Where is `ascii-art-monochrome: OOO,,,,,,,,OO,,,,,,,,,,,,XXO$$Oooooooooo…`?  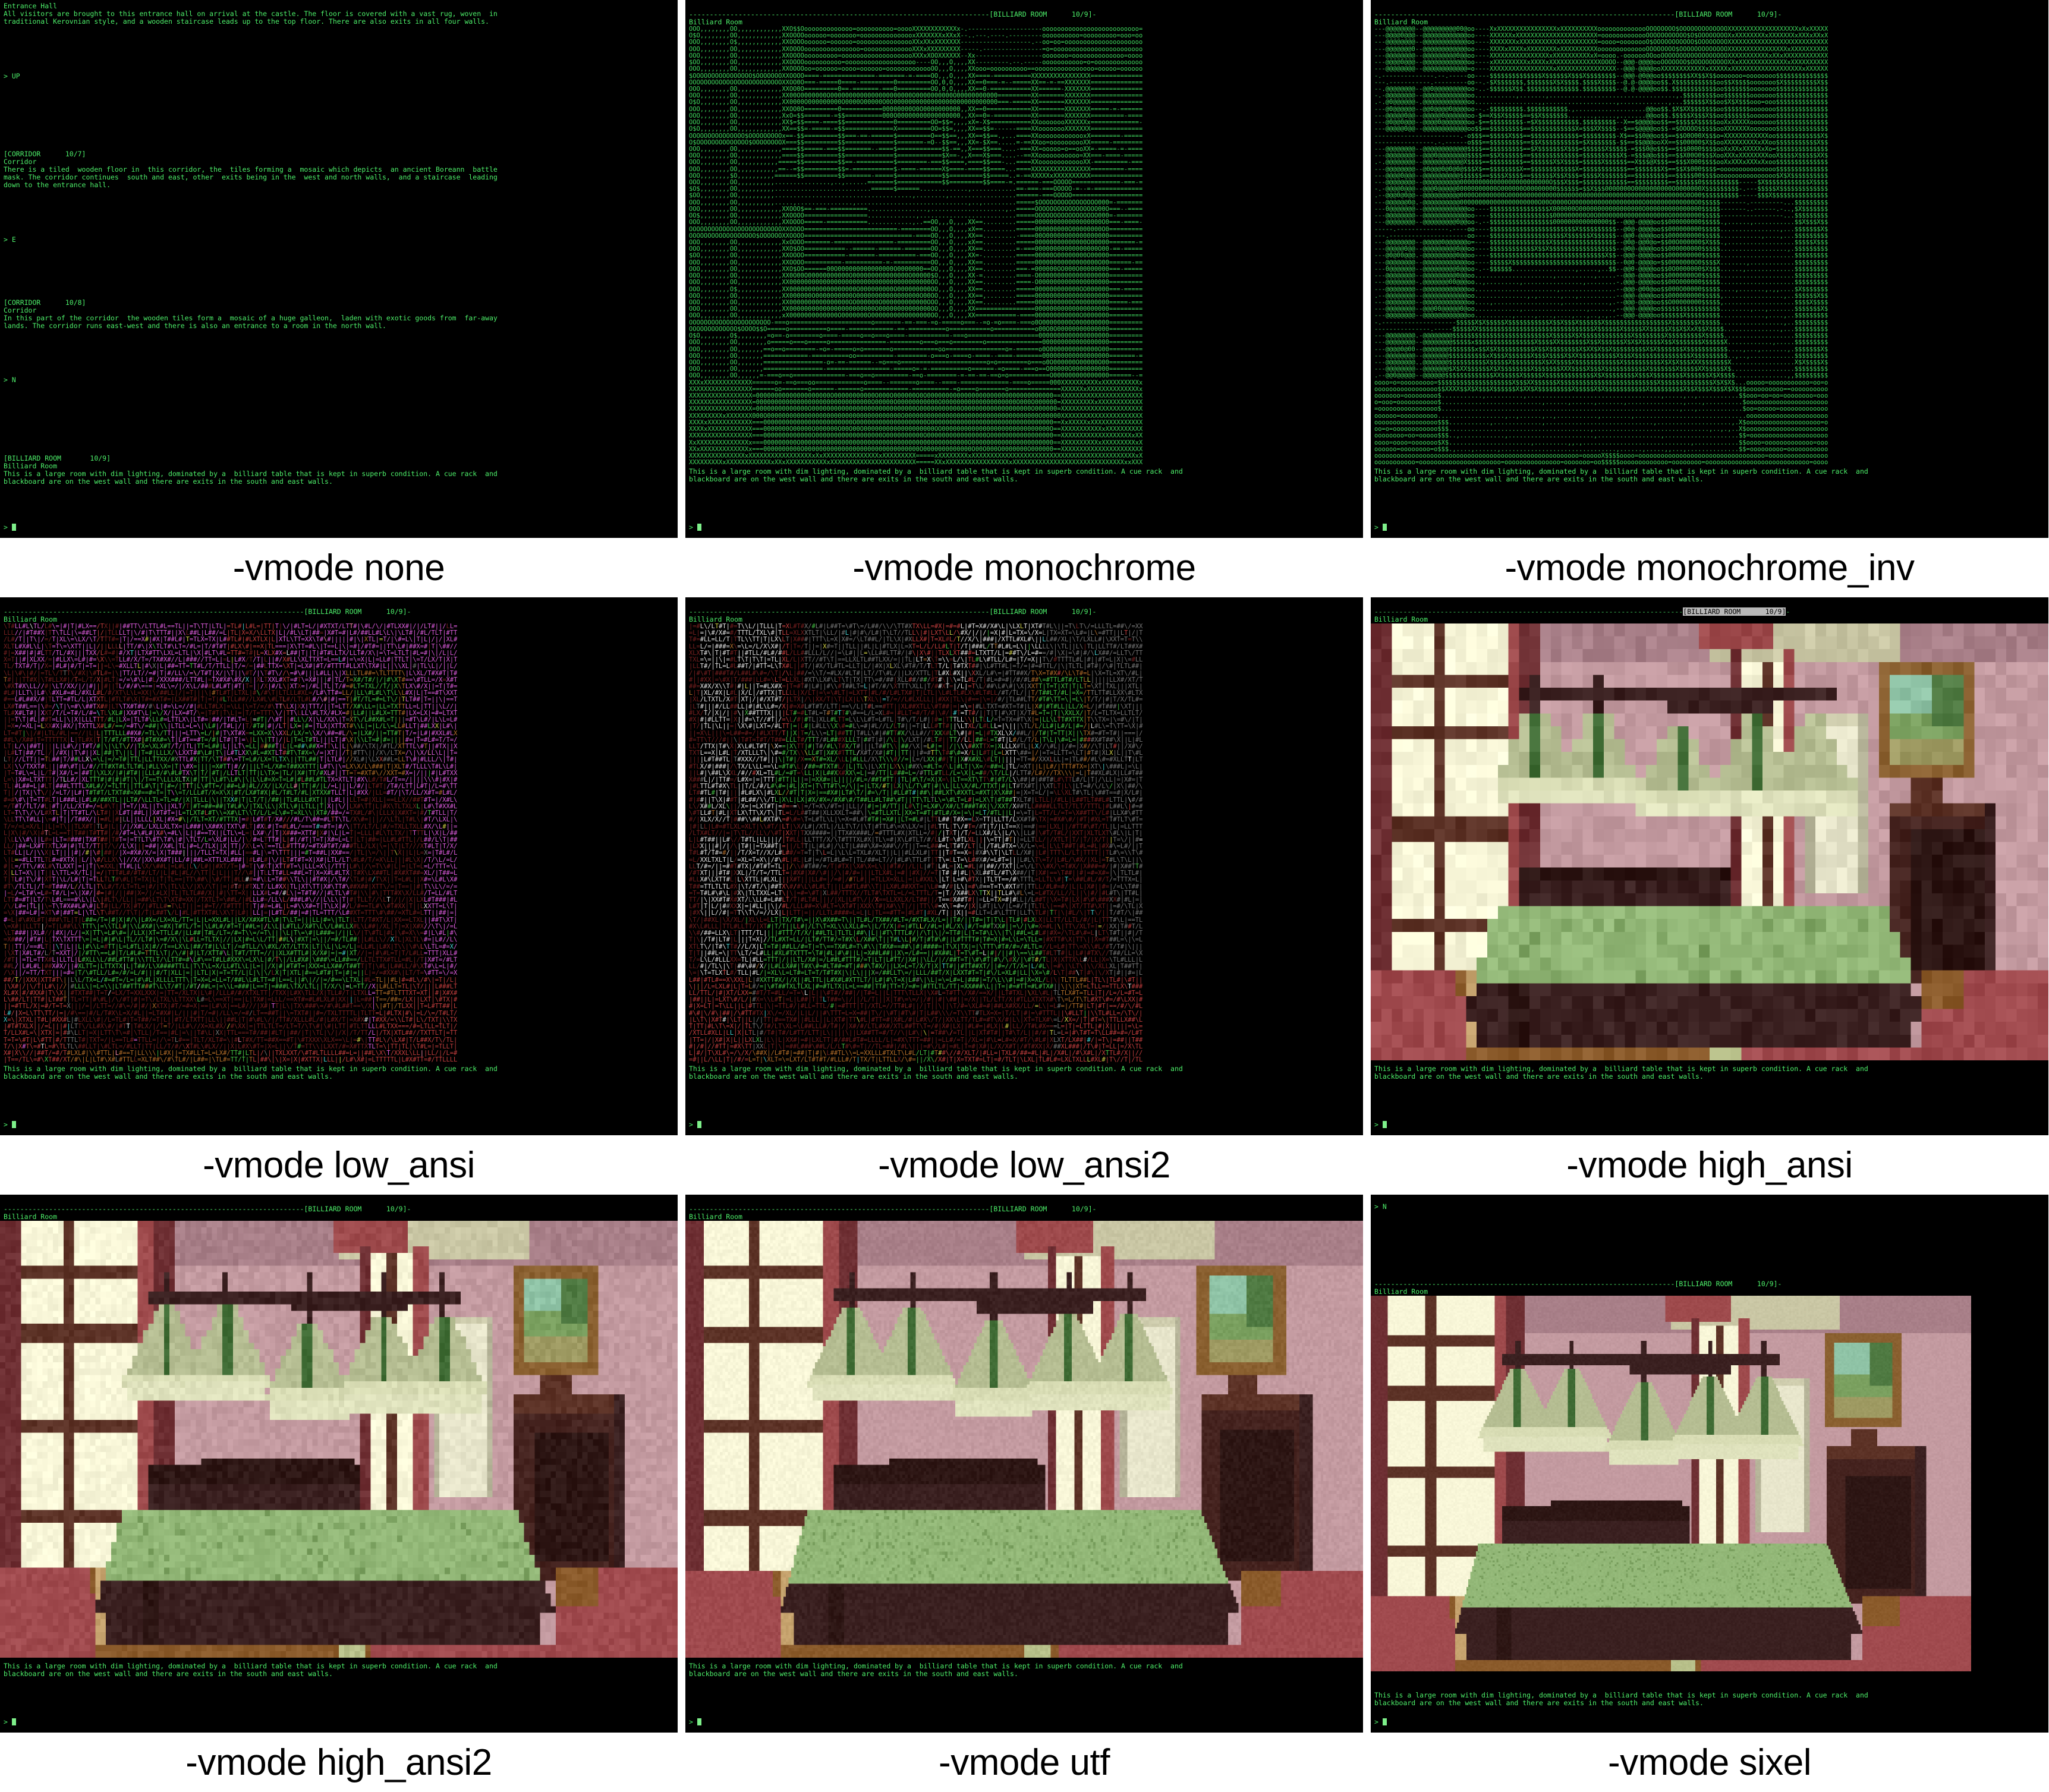
ascii-art-monochrome: OOO,,,,,,,,OO,,,,,,,,,,,,XXO$$Oooooooooo… is located at coordinates (916, 246).